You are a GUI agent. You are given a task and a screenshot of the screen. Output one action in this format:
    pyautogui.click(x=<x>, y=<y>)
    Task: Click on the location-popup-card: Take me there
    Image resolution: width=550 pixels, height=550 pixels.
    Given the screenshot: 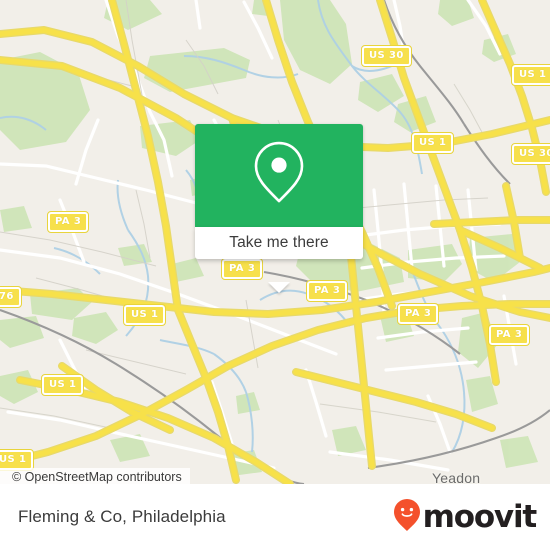 What is the action you would take?
    pyautogui.click(x=279, y=208)
    